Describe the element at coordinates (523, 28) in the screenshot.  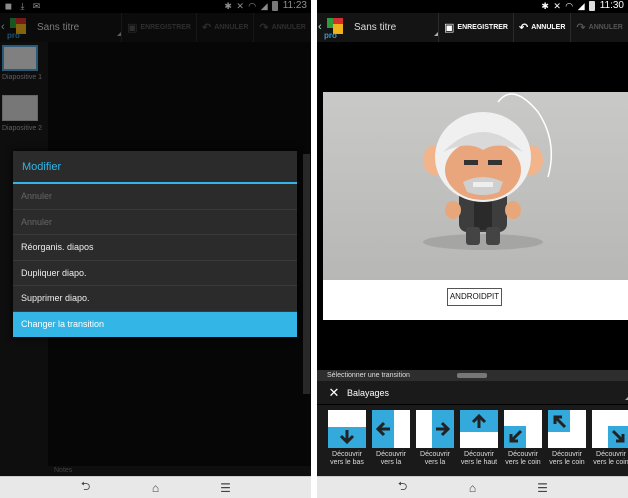
I see `undo-icon: ↶` at that location.